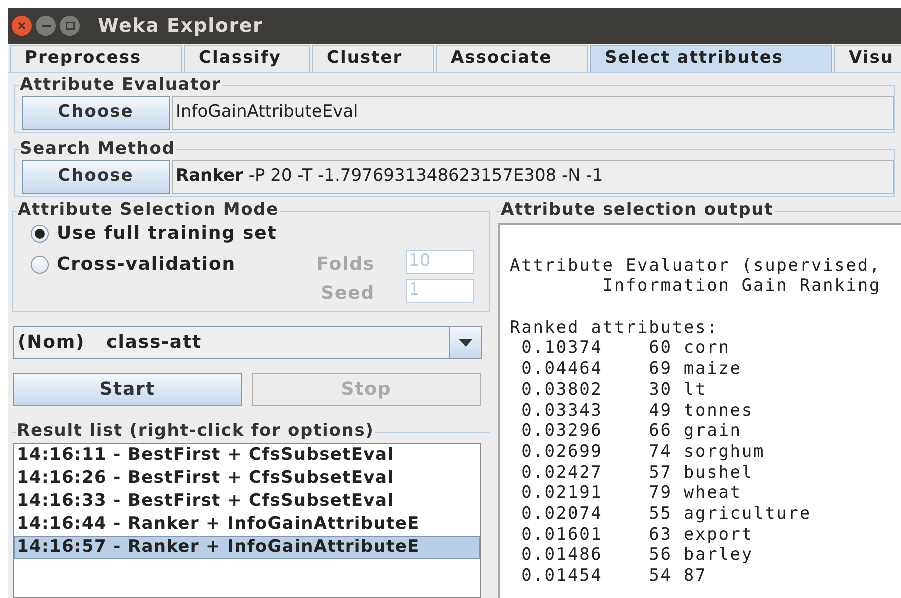 This screenshot has width=901, height=598. I want to click on output-line: Attribute Evaluator (supervised,, so click(696, 266).